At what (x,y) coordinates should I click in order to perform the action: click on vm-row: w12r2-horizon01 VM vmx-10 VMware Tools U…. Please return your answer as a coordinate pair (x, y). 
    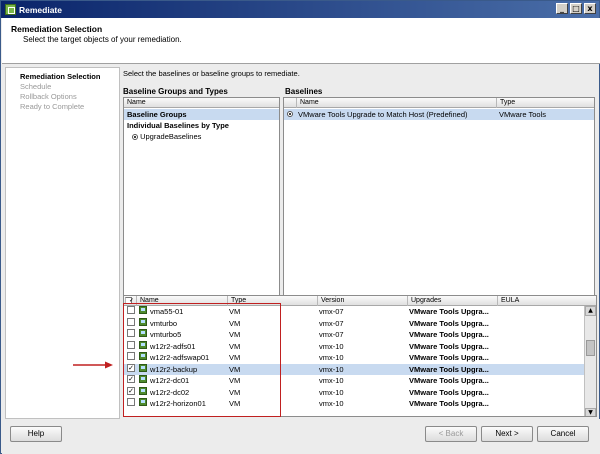
    Looking at the image, I should click on (355, 404).